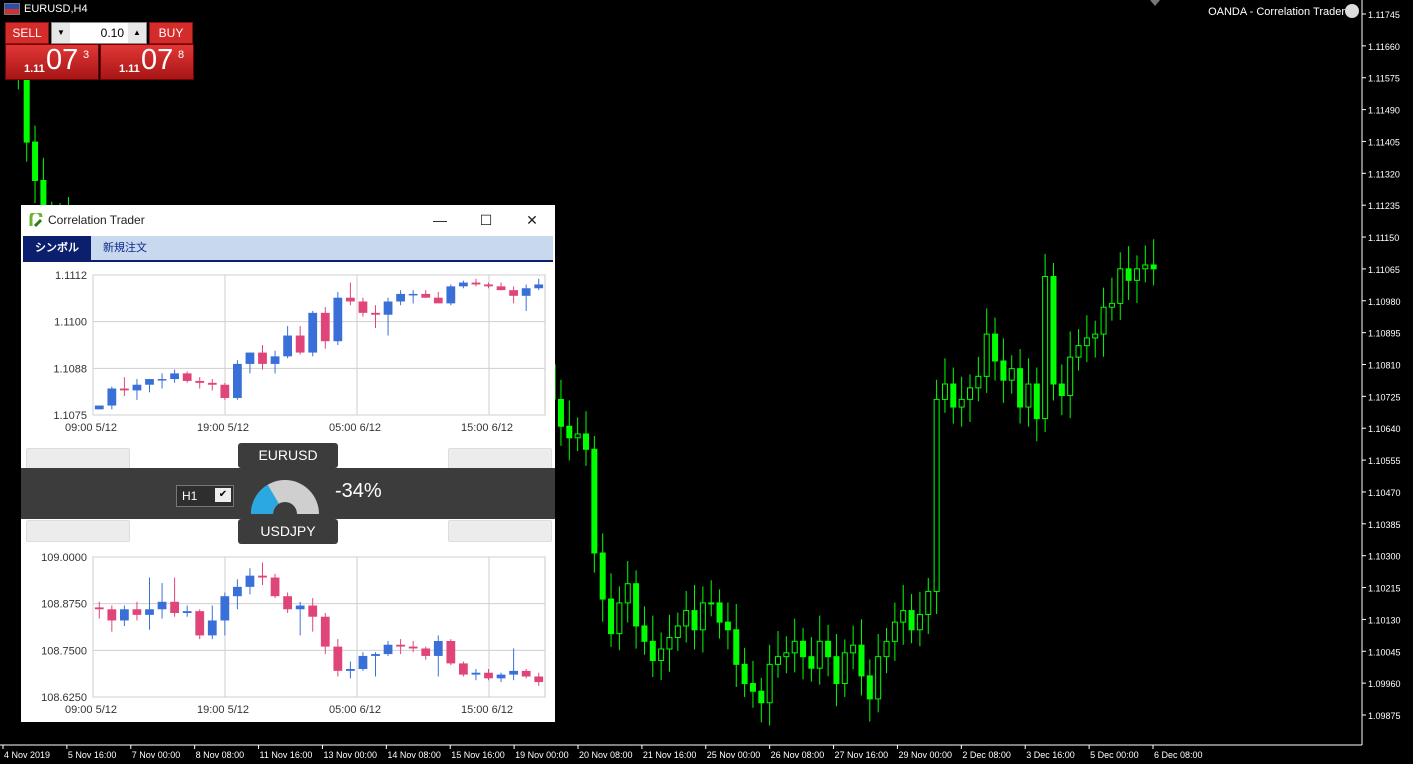 The height and width of the screenshot is (764, 1413). Describe the element at coordinates (1050, 755) in the screenshot. I see `time-tick-label: 3 Dec 16:00` at that location.